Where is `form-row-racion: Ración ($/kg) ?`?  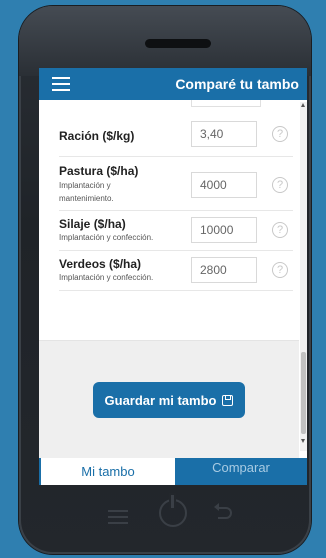 form-row-racion: Ración ($/kg) ? is located at coordinates (176, 136).